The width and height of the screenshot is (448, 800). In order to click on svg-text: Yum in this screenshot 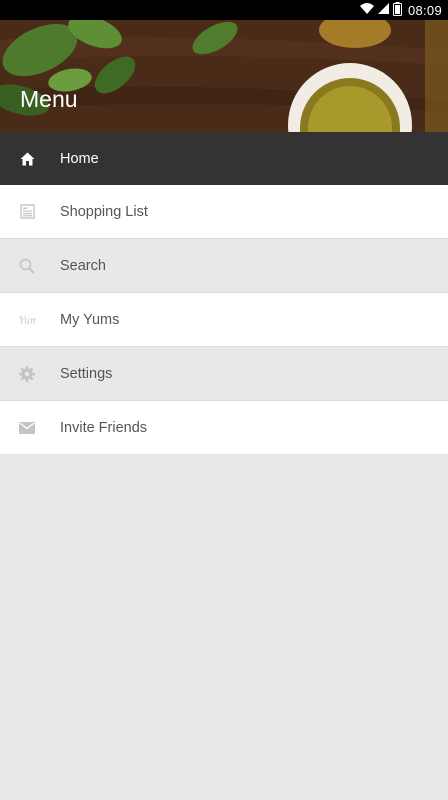, I will do `click(27, 320)`.